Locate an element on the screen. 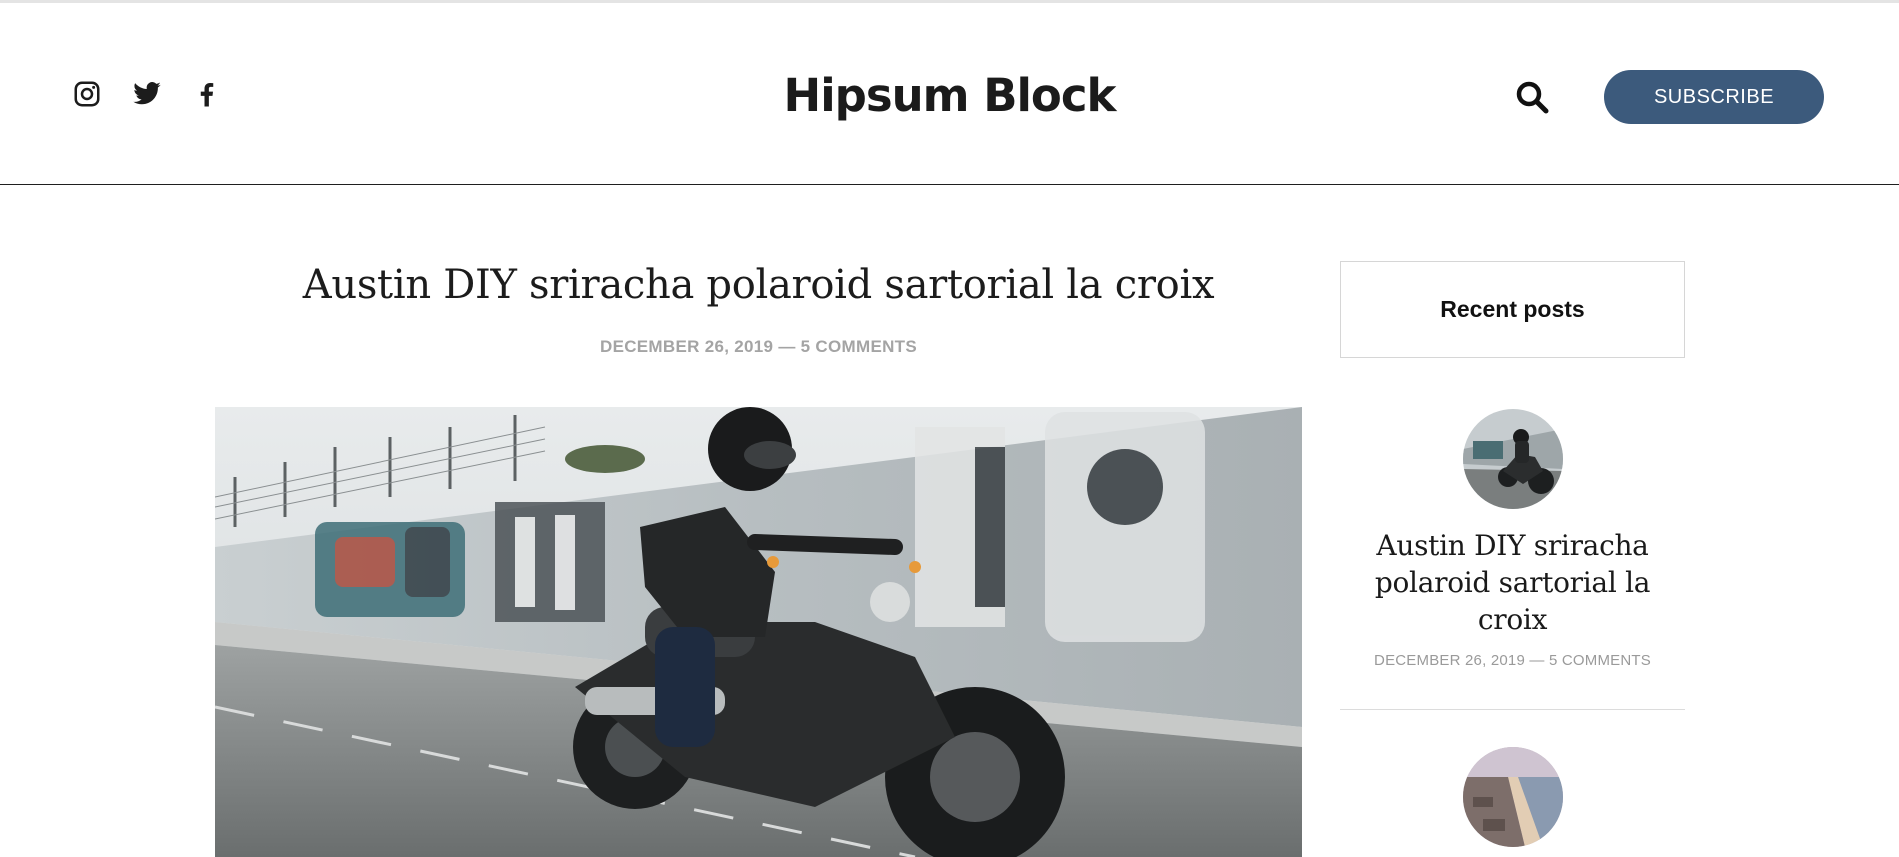 The height and width of the screenshot is (857, 1899). coastline-thumbnail is located at coordinates (1512, 797).